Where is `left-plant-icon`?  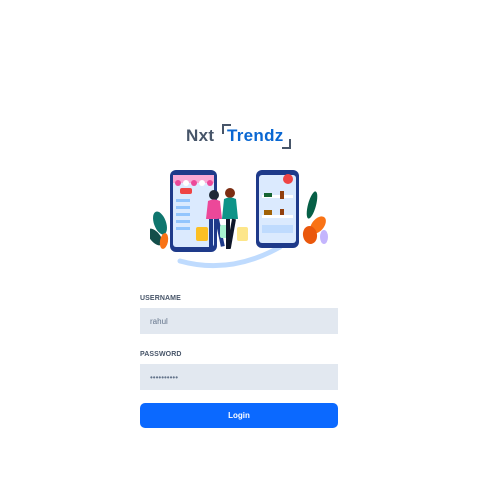 left-plant-icon is located at coordinates (159, 230).